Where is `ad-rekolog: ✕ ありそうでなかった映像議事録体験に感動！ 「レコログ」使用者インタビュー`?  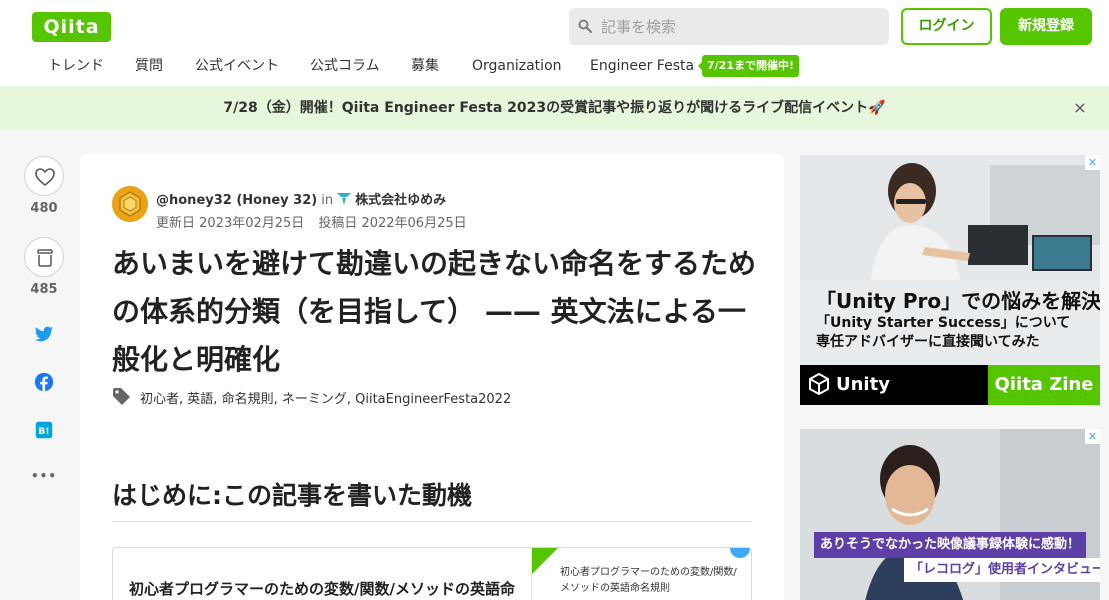 ad-rekolog: ✕ ありそうでなかった映像議事録体験に感動！ 「レコログ」使用者インタビュー is located at coordinates (950, 514).